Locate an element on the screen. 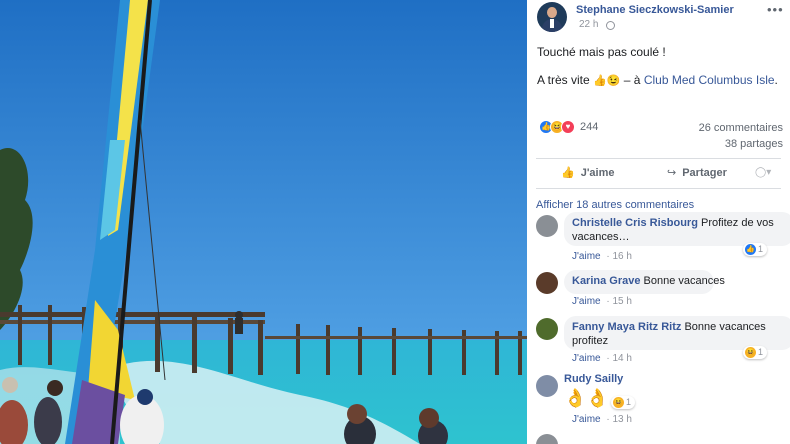  action-bar: 👍 J'aime ↪ Partager ◯▾ is located at coordinates (658, 173).